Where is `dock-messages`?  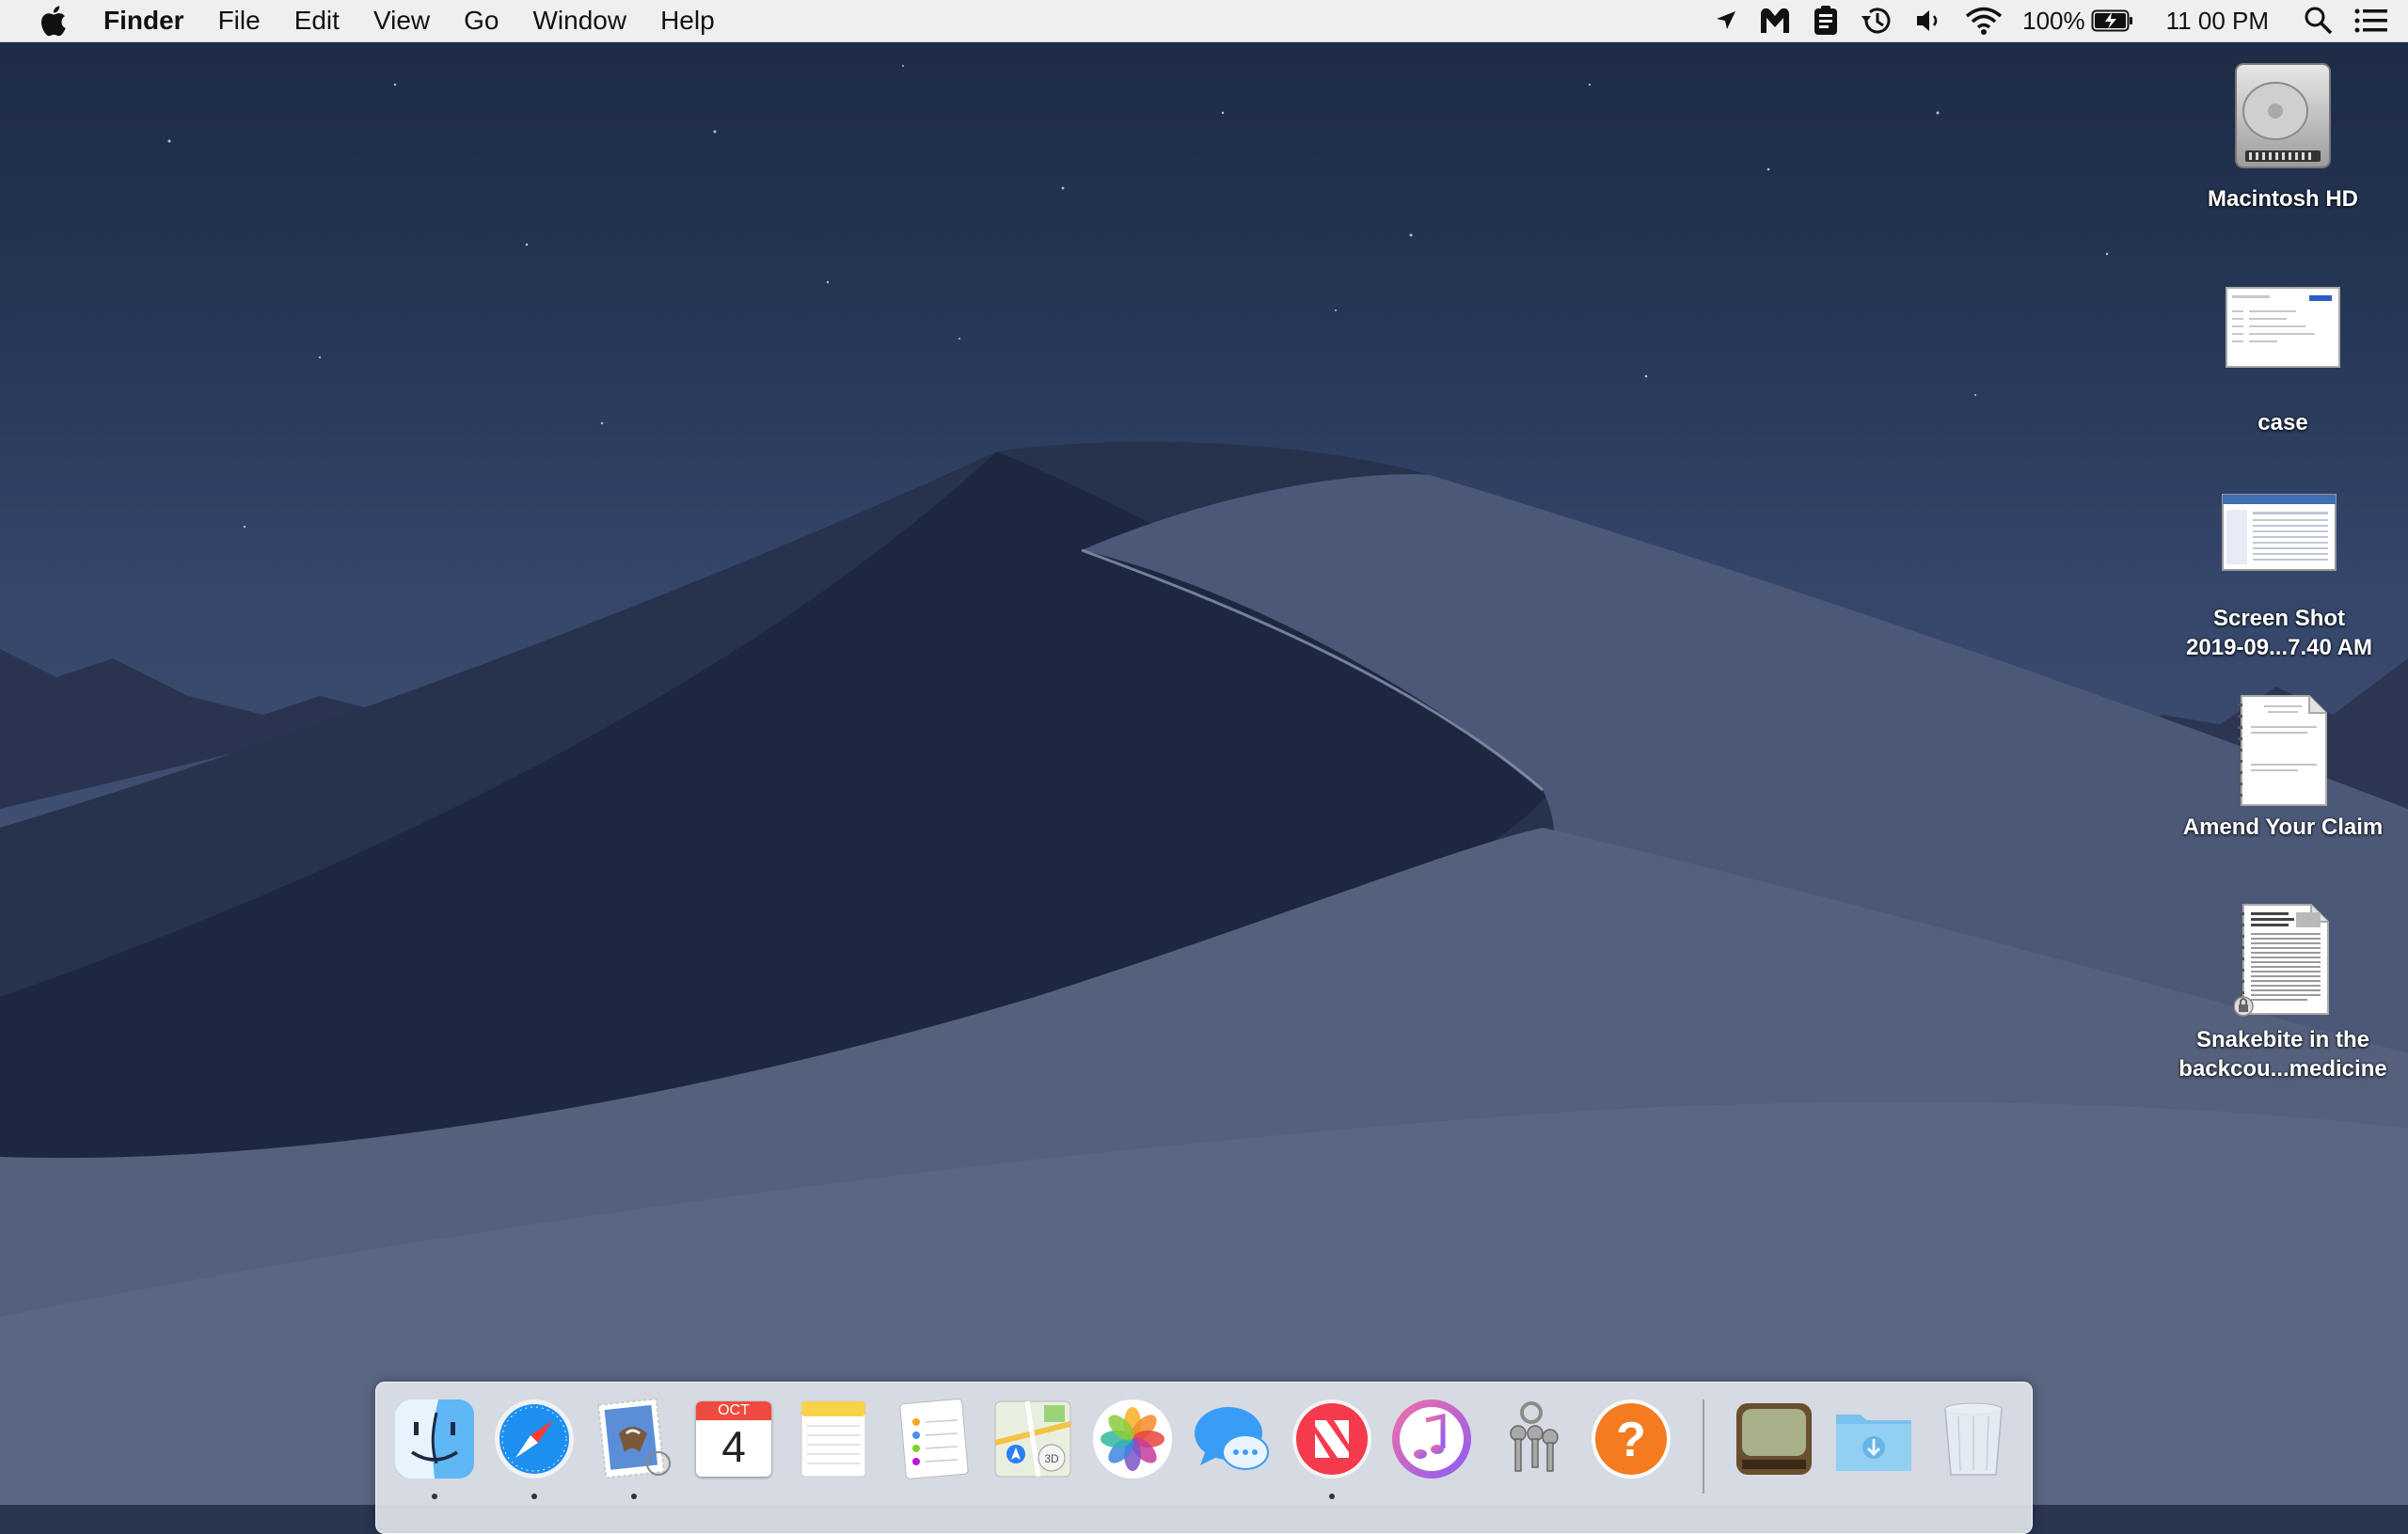
dock-messages is located at coordinates (1232, 1439).